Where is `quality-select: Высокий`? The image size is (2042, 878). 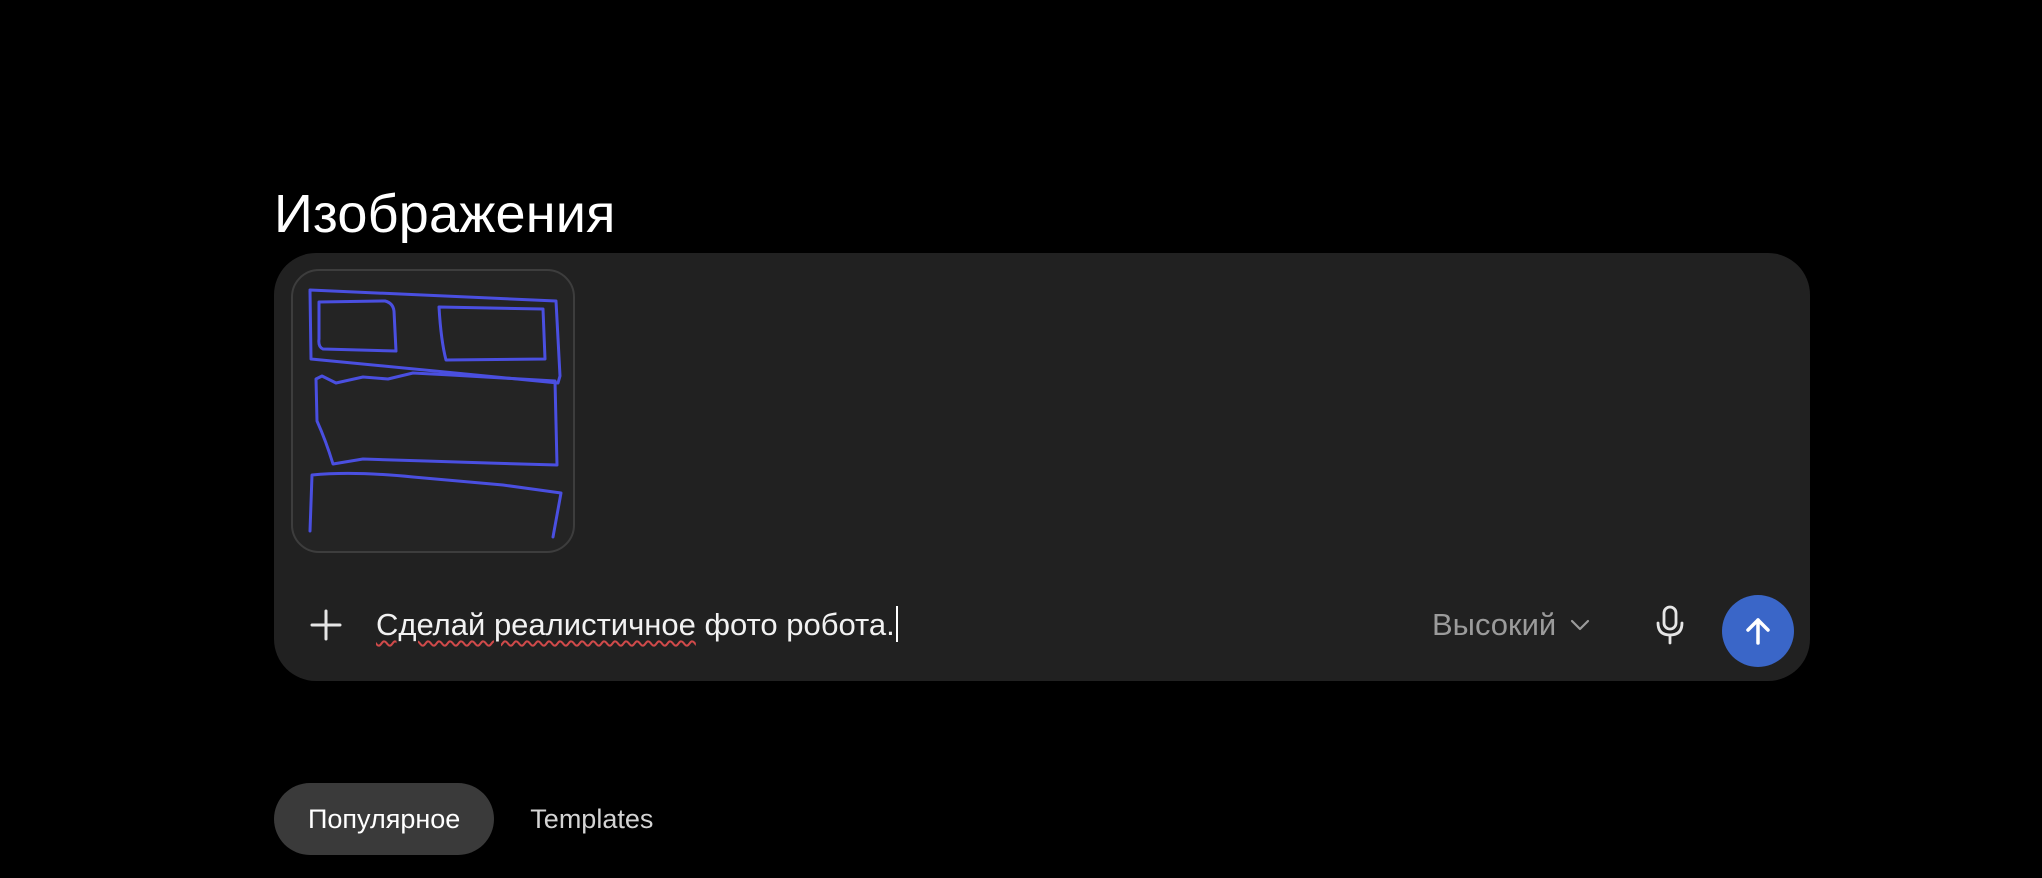
quality-select: Высокий is located at coordinates (1511, 625).